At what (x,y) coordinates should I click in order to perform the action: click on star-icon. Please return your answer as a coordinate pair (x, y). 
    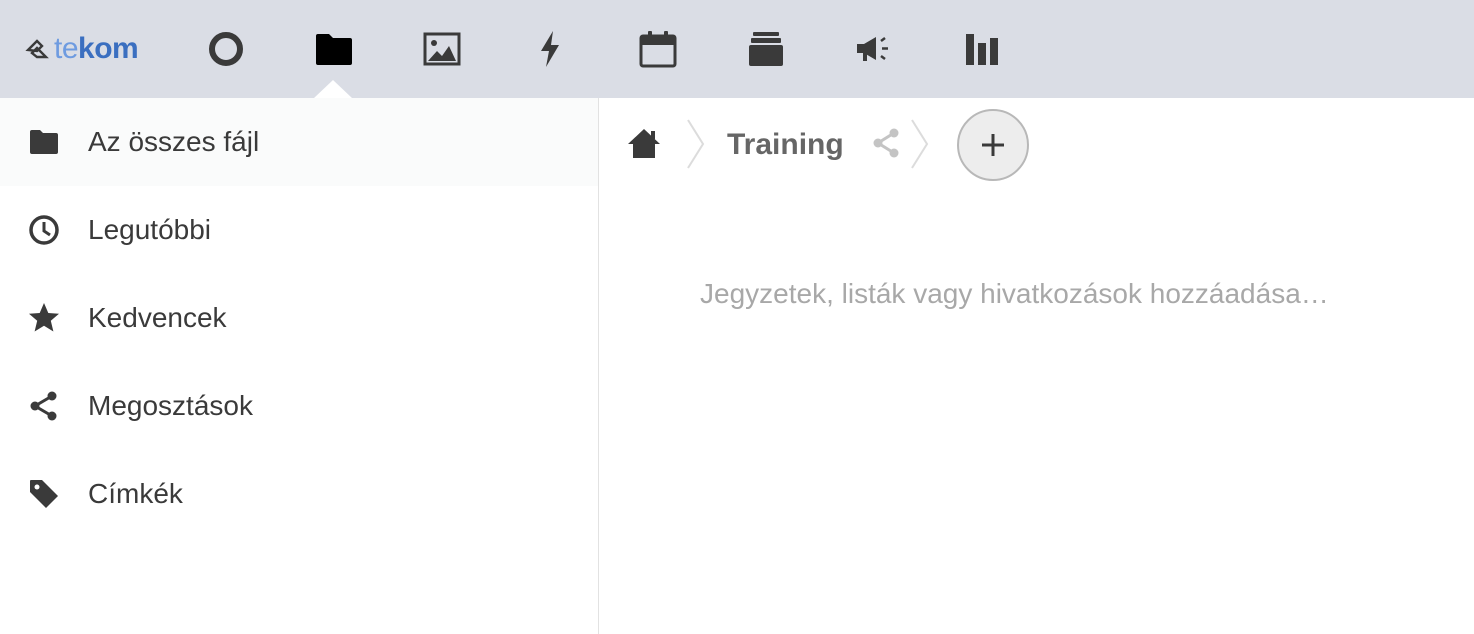
    Looking at the image, I should click on (44, 318).